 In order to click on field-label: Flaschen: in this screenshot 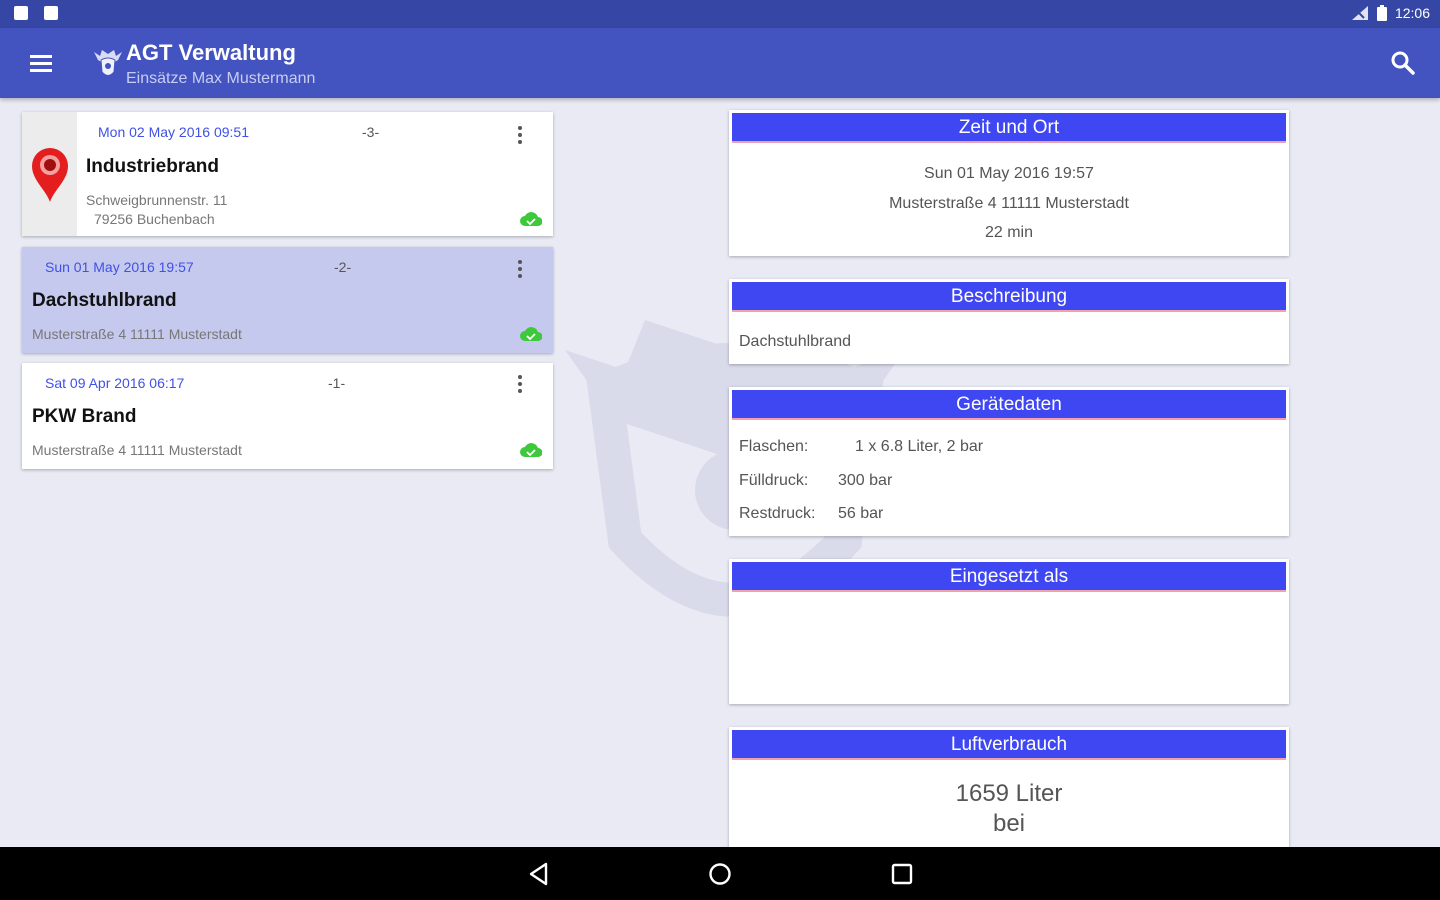, I will do `click(774, 446)`.